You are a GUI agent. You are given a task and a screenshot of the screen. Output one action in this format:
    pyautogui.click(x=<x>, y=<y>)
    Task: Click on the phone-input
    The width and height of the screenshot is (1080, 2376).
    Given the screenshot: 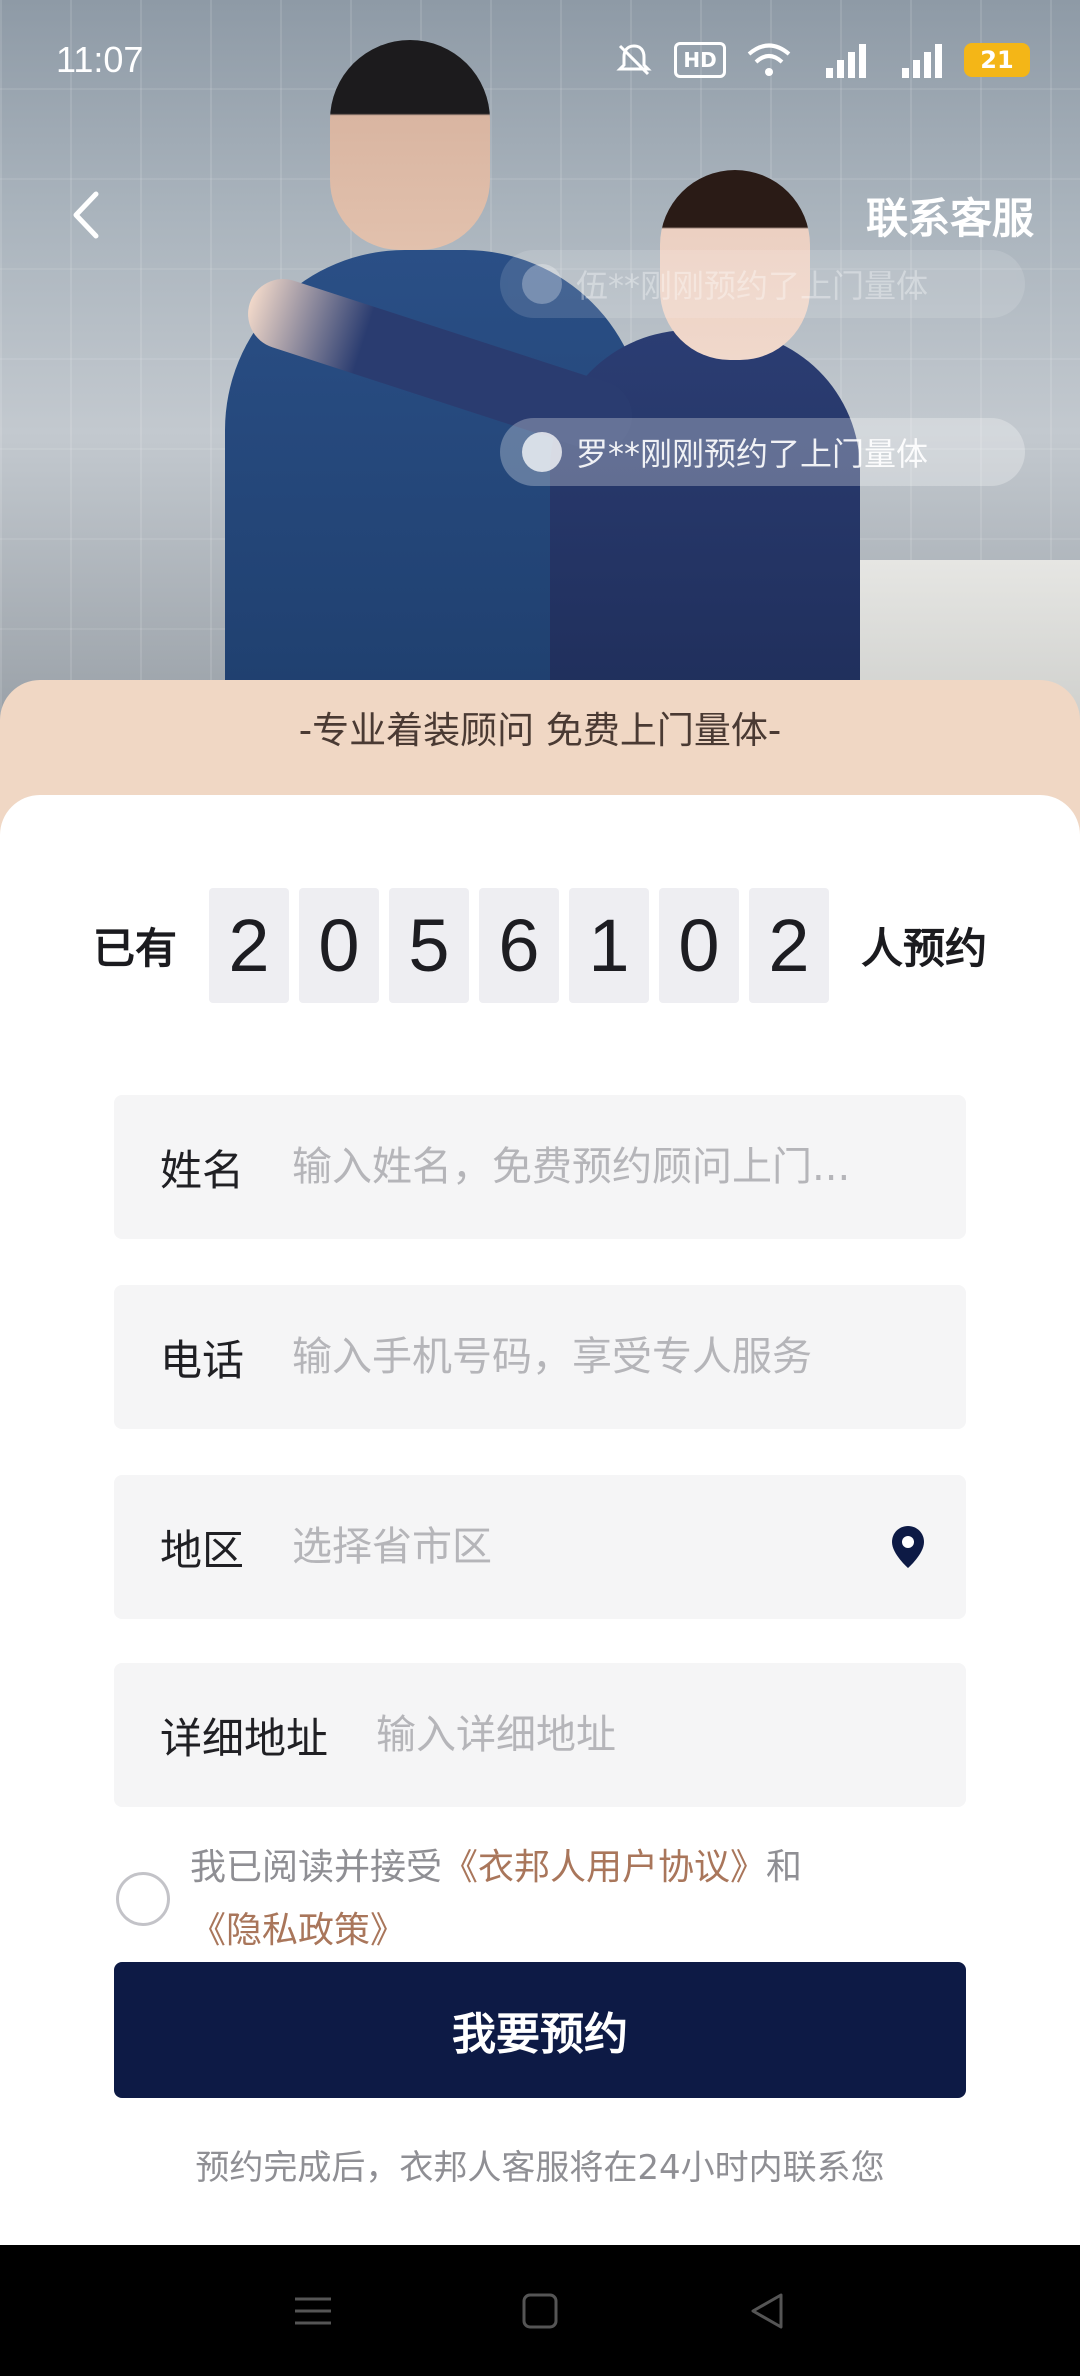 What is the action you would take?
    pyautogui.click(x=629, y=1357)
    